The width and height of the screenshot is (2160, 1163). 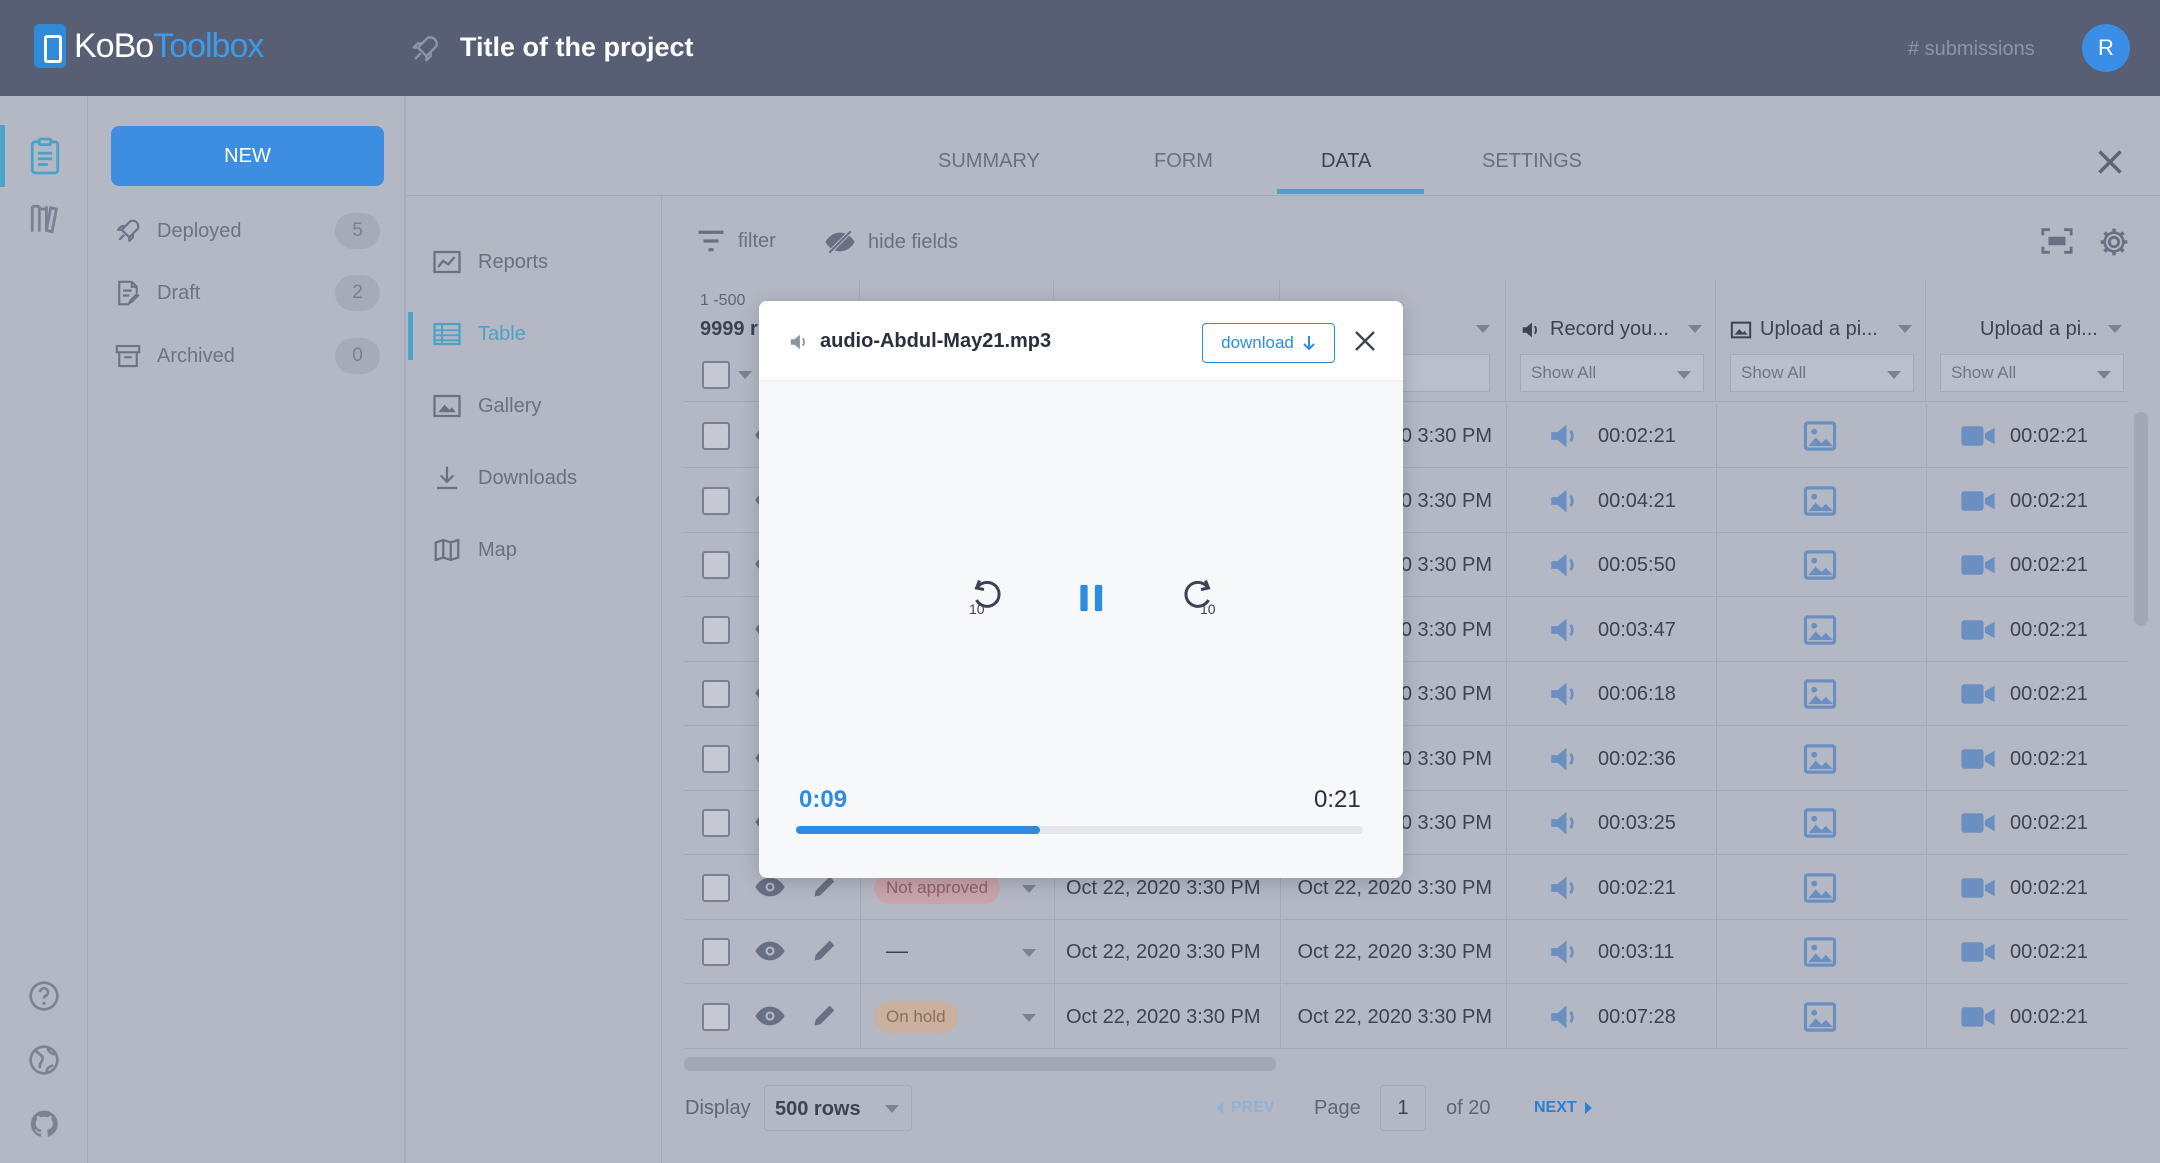 I want to click on vertical-scrollbar, so click(x=2141, y=519).